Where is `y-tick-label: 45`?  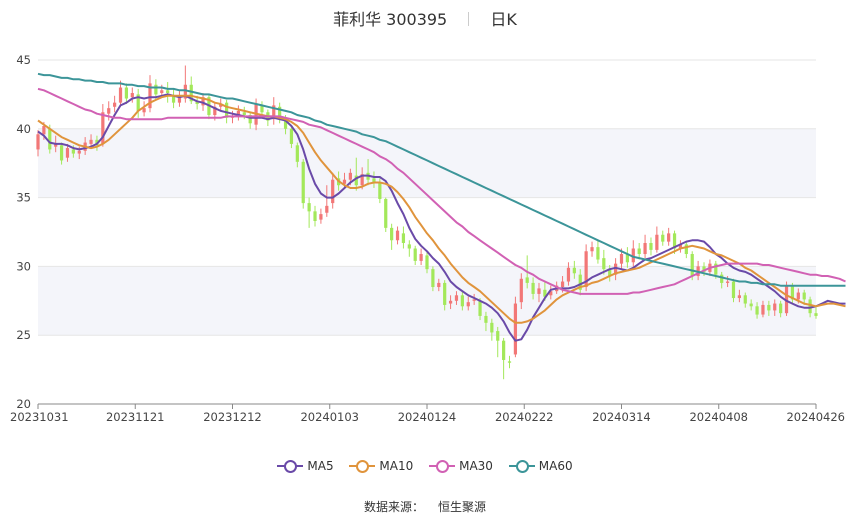
y-tick-label: 45 is located at coordinates (23, 60).